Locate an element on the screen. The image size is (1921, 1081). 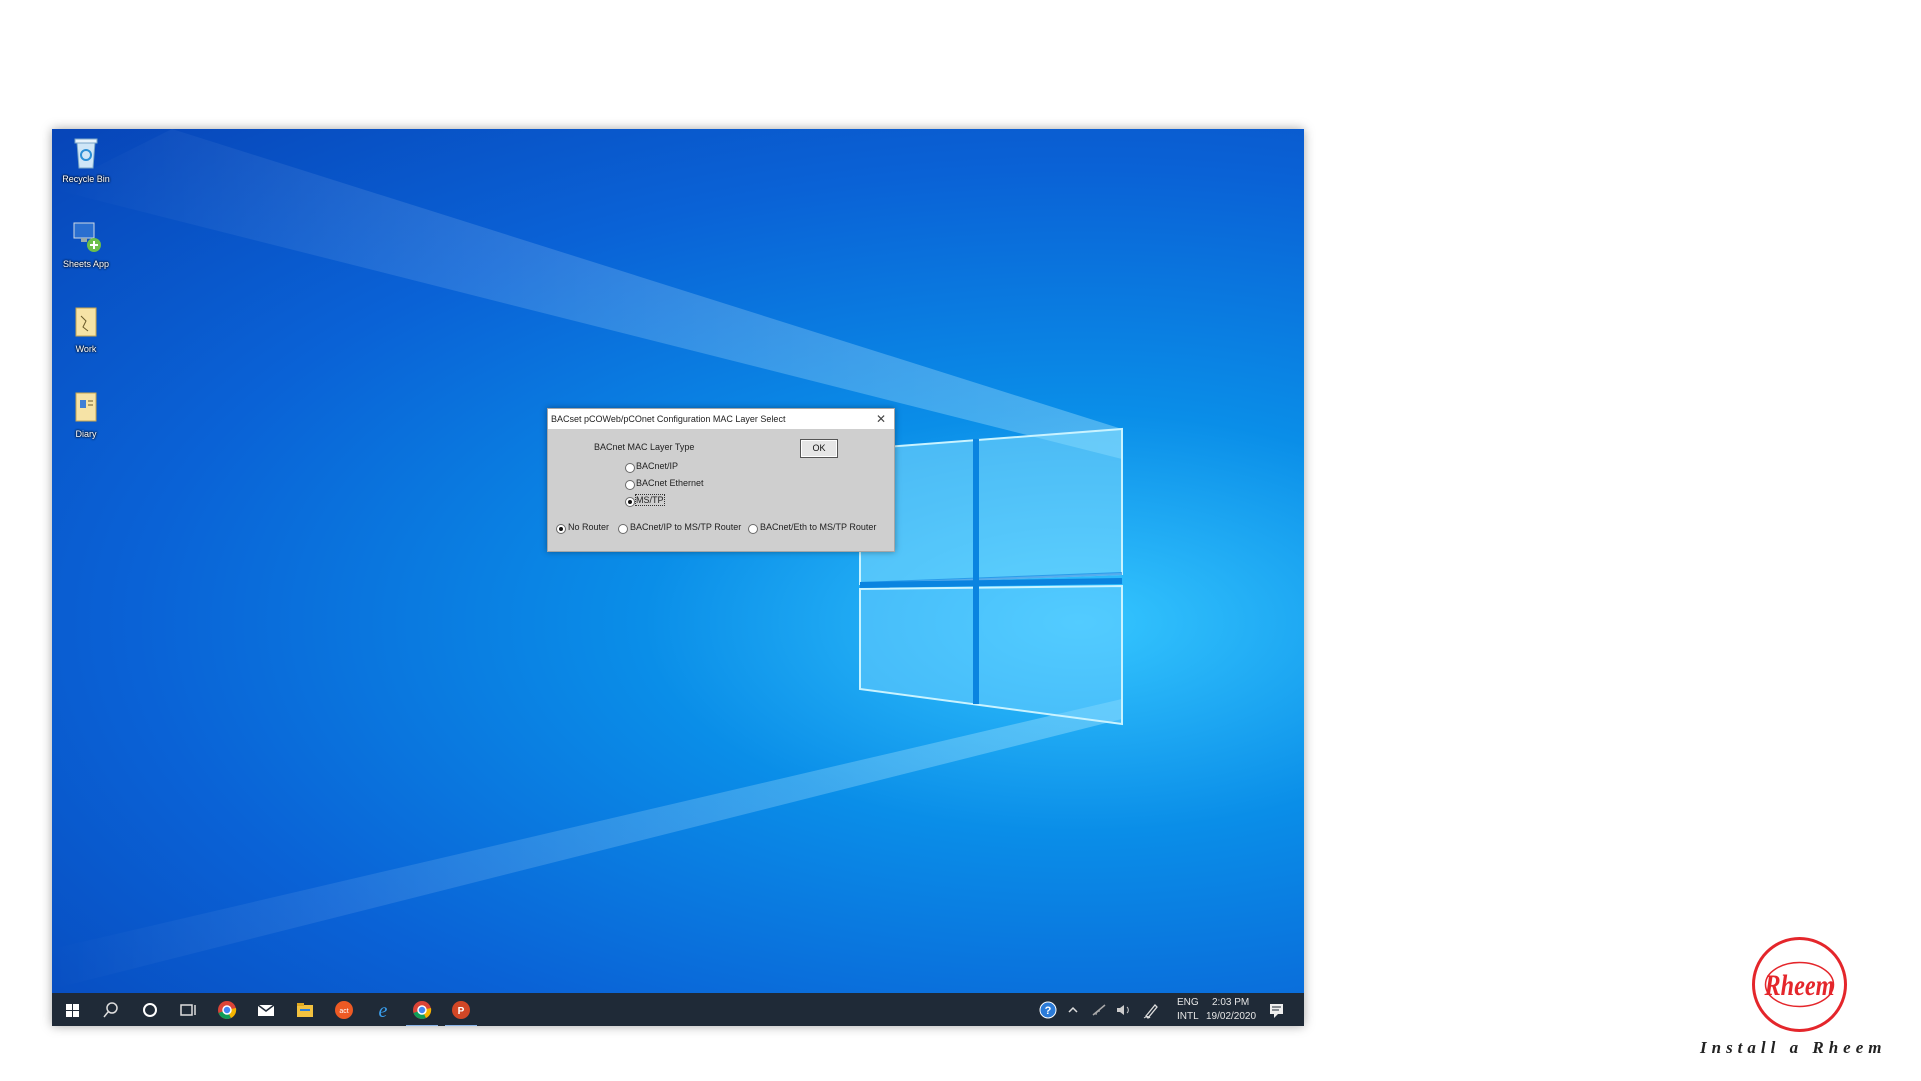
search-icon is located at coordinates (111, 1010).